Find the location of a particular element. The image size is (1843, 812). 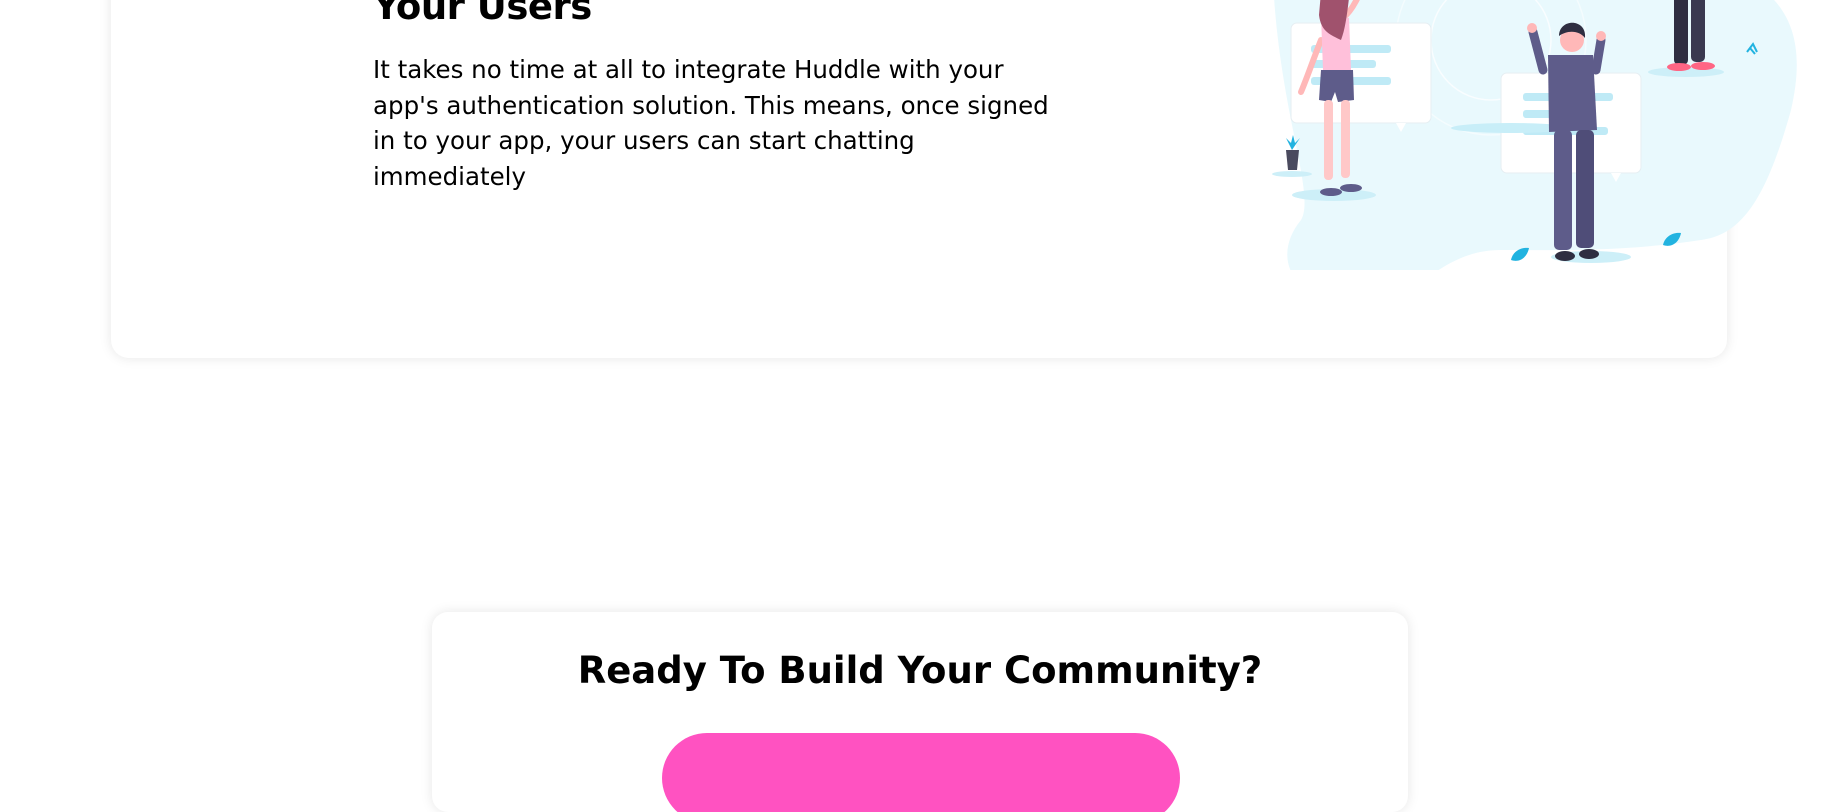

chat-bubble-left is located at coordinates (1361, 77).